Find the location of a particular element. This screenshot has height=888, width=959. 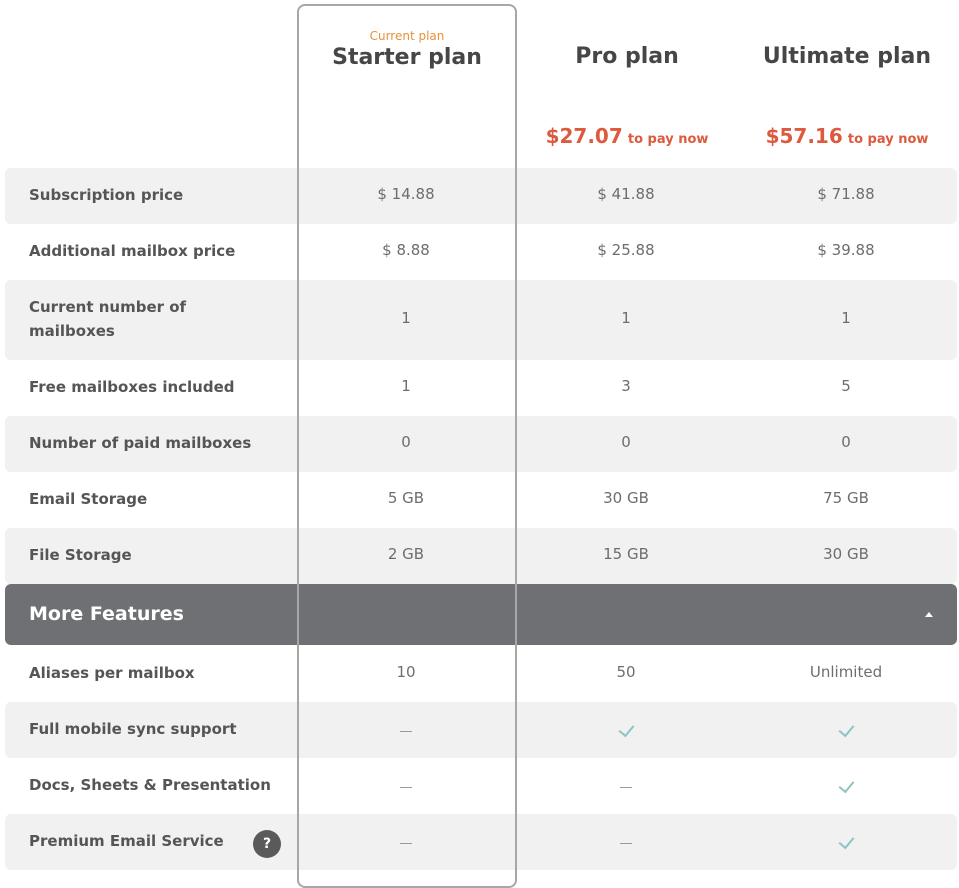

plan-header-starter: Current plan Starter plan is located at coordinates (407, 80).